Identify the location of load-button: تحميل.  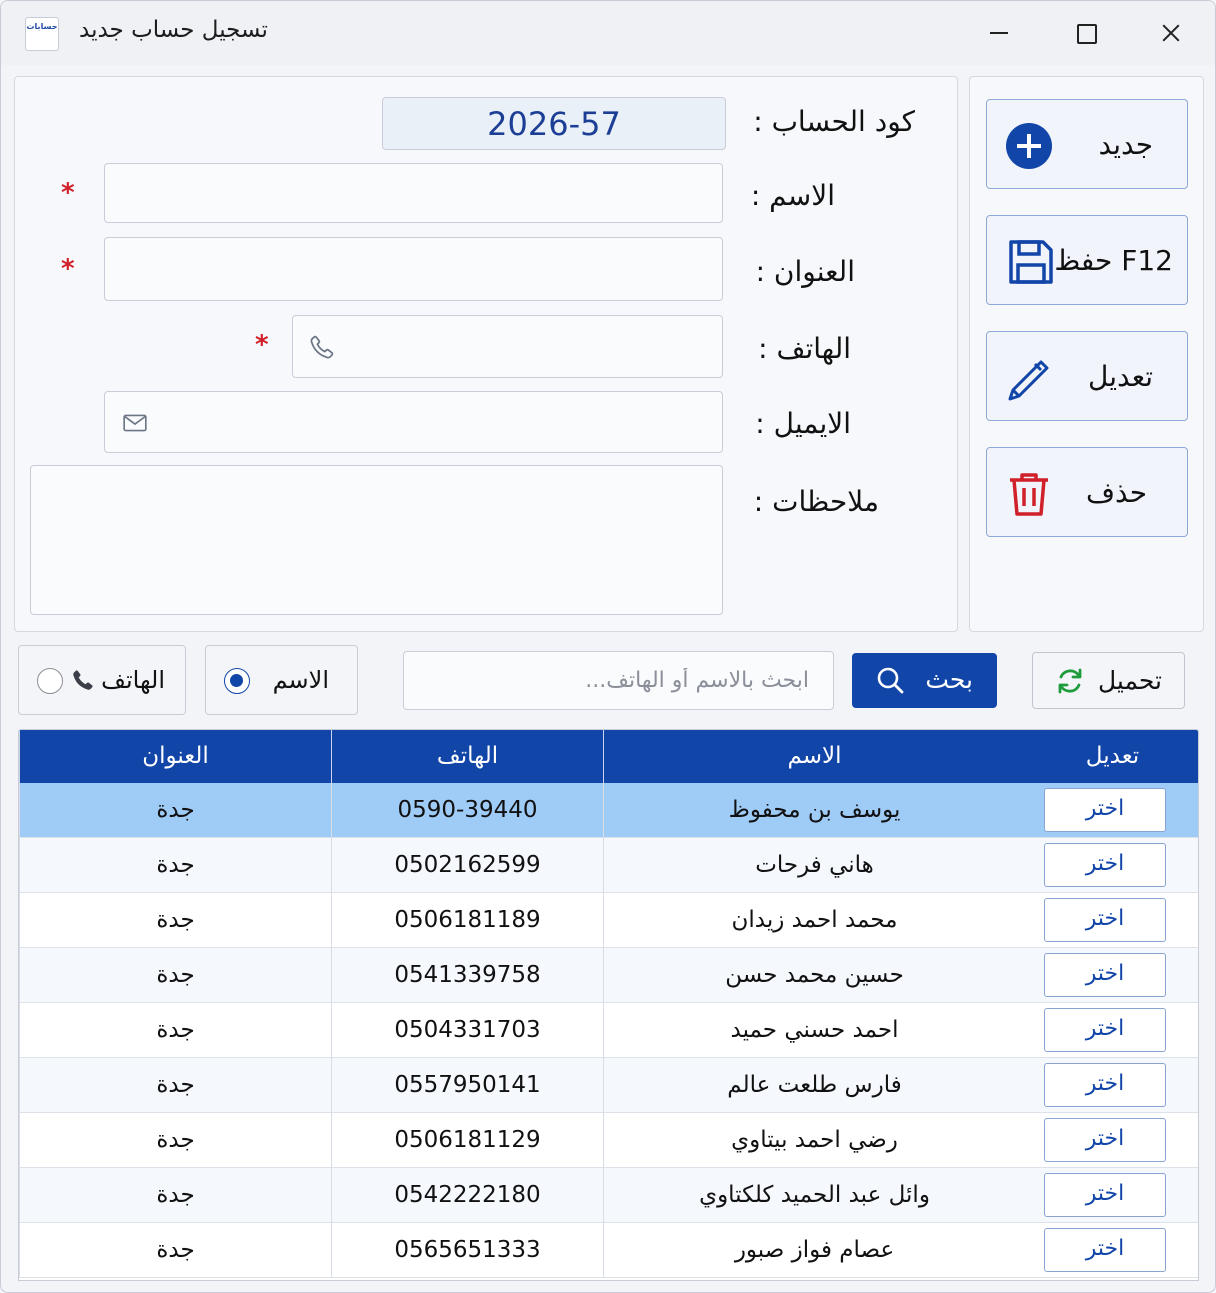
(1108, 680).